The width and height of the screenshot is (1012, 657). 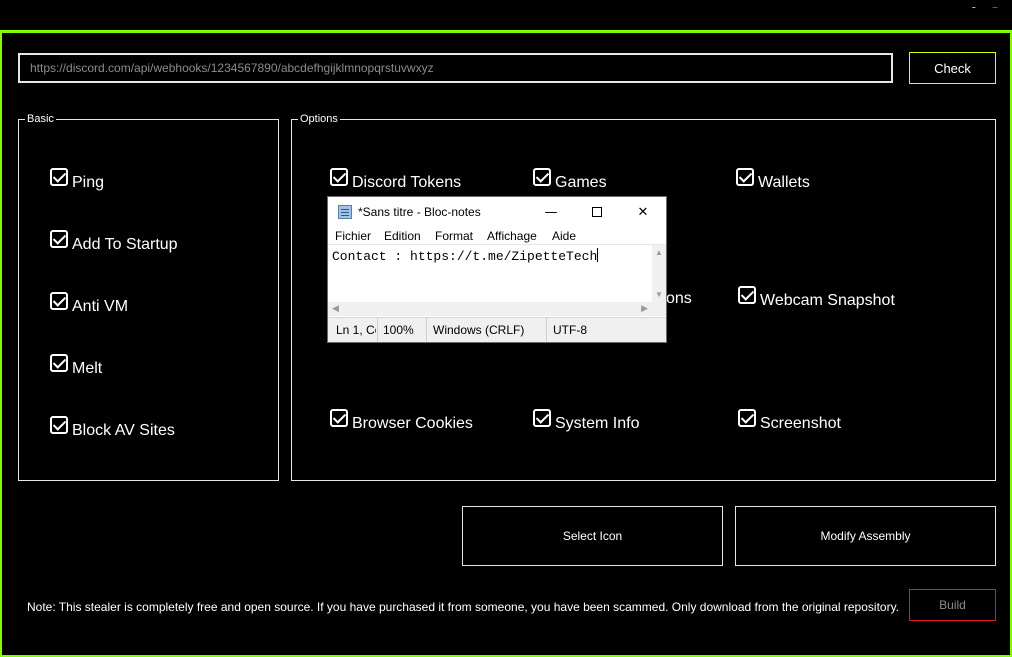 I want to click on checkbox-system-info: System Info, so click(x=586, y=420).